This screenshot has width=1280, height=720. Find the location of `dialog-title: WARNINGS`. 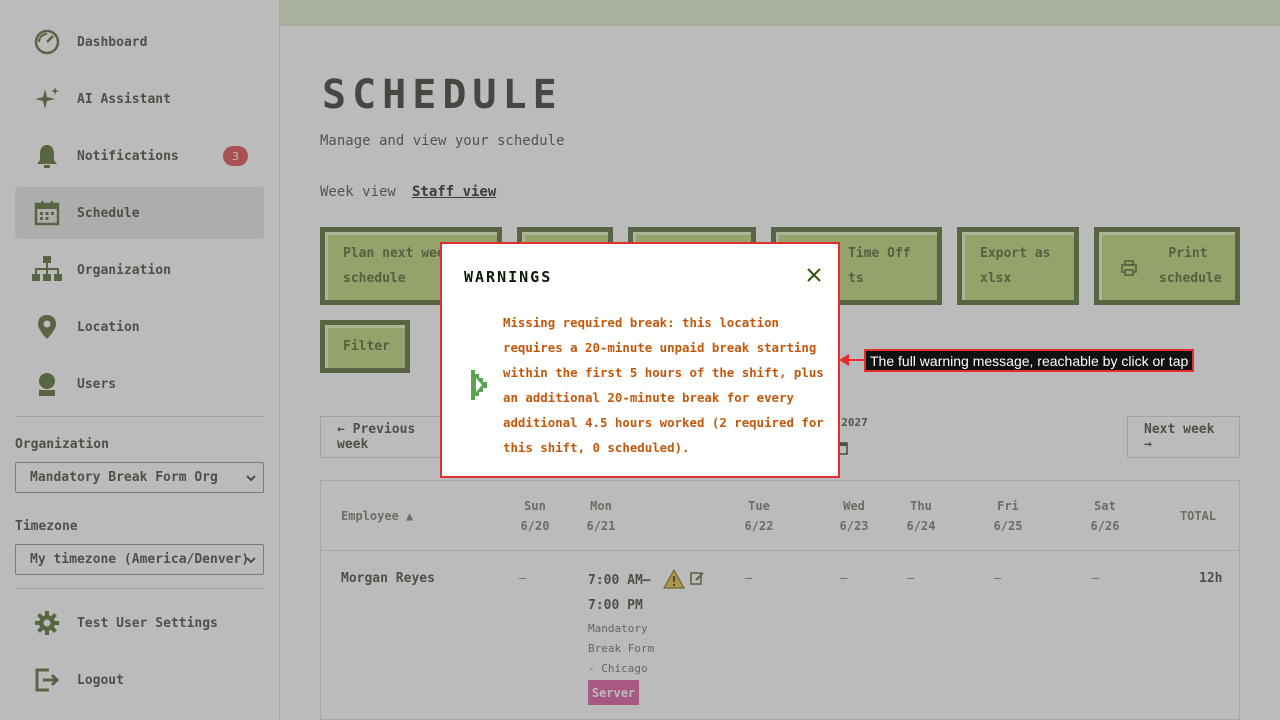

dialog-title: WARNINGS is located at coordinates (508, 277).